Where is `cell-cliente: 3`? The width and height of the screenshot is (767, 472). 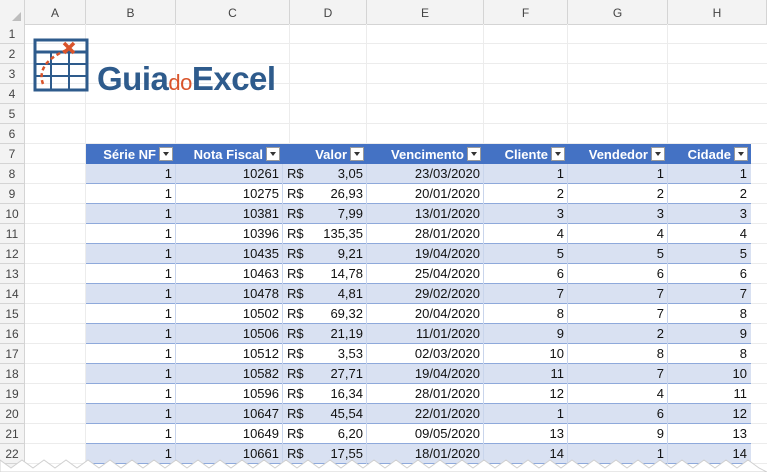 cell-cliente: 3 is located at coordinates (526, 214).